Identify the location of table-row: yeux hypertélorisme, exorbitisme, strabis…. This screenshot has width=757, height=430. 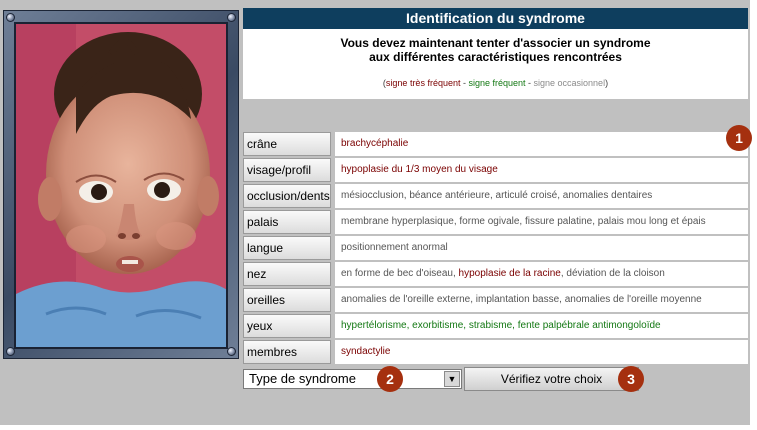
(495, 326).